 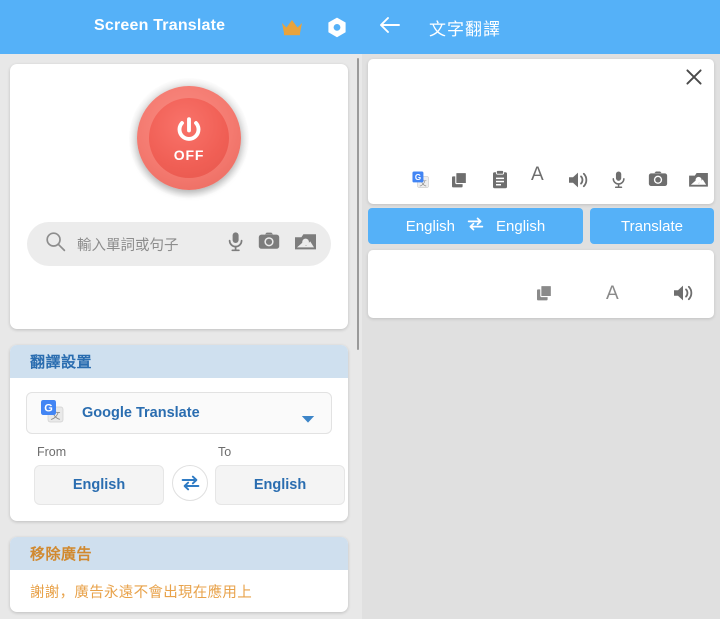 What do you see at coordinates (694, 79) in the screenshot?
I see `close-icon` at bounding box center [694, 79].